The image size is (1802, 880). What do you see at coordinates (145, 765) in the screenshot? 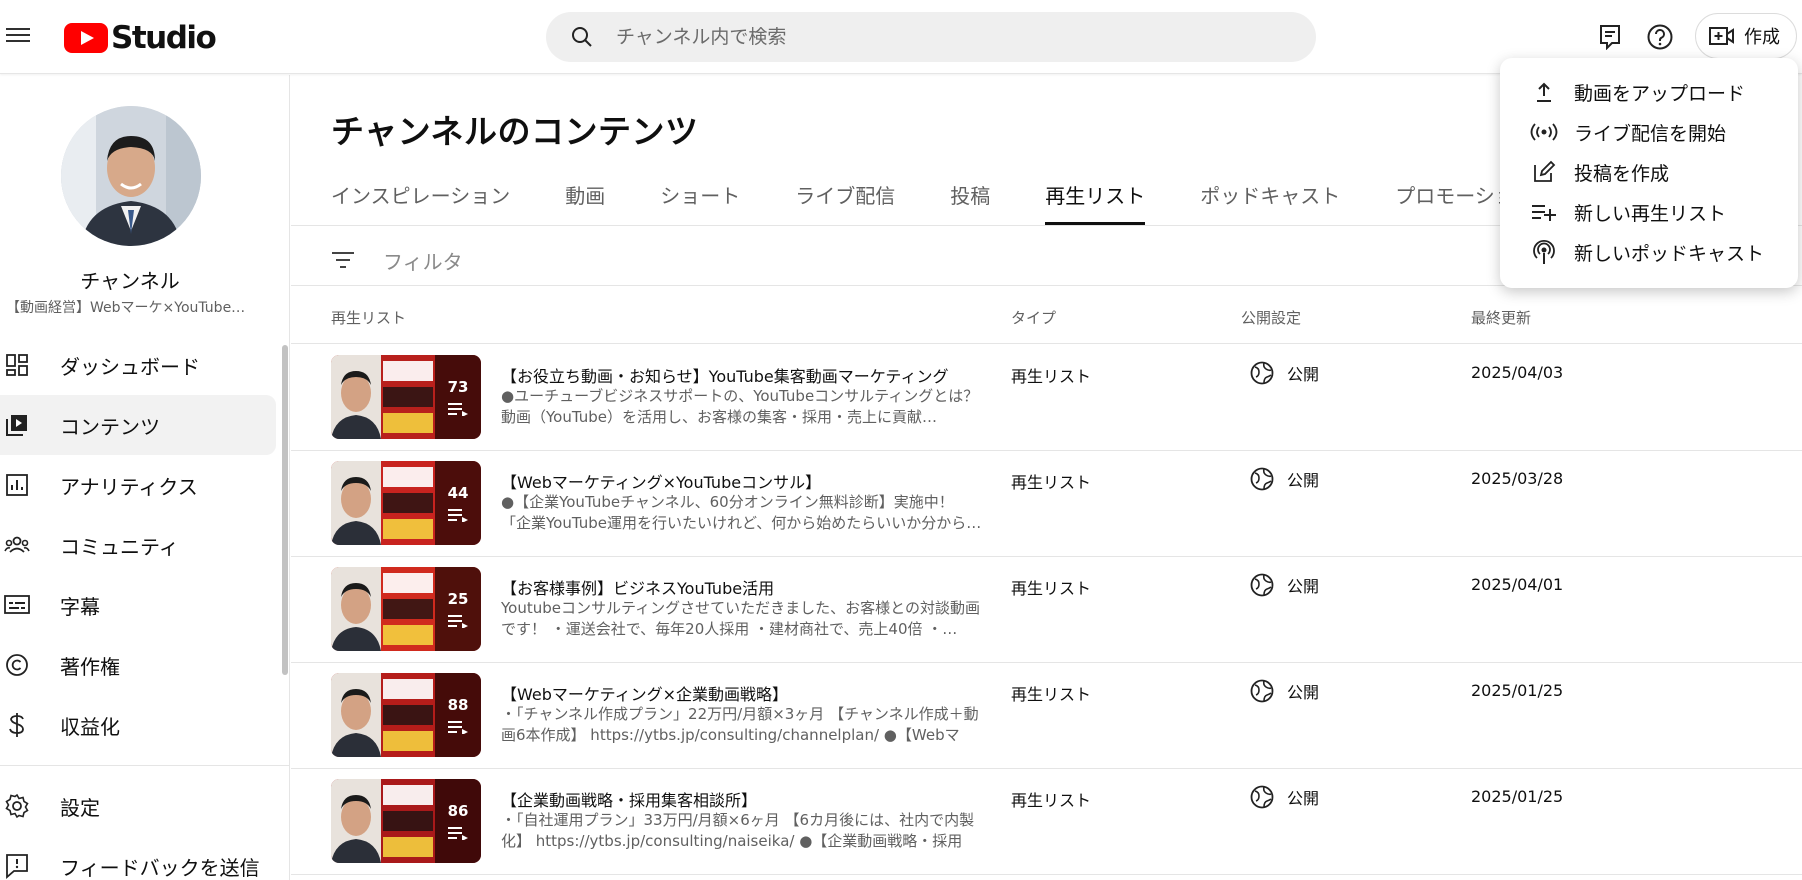
I see `sidebar-divider` at bounding box center [145, 765].